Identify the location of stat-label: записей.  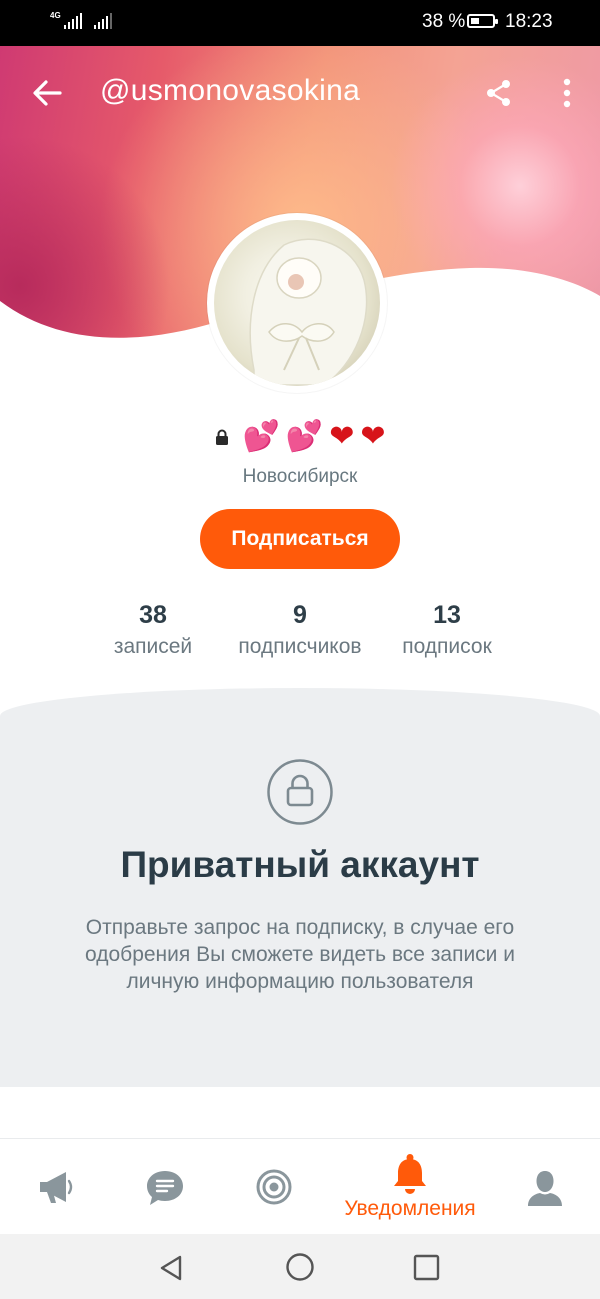
(153, 646).